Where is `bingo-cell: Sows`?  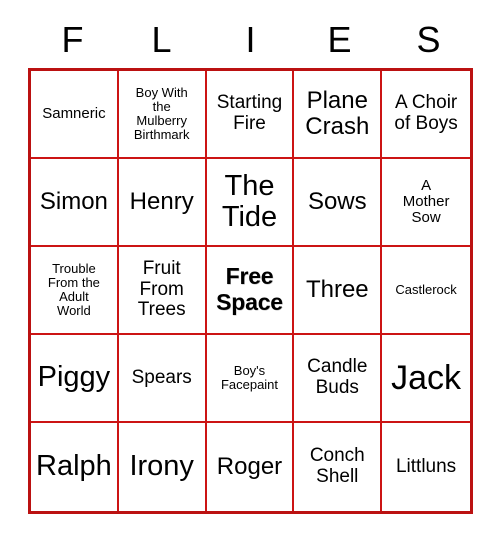
bingo-cell: Sows is located at coordinates (338, 203).